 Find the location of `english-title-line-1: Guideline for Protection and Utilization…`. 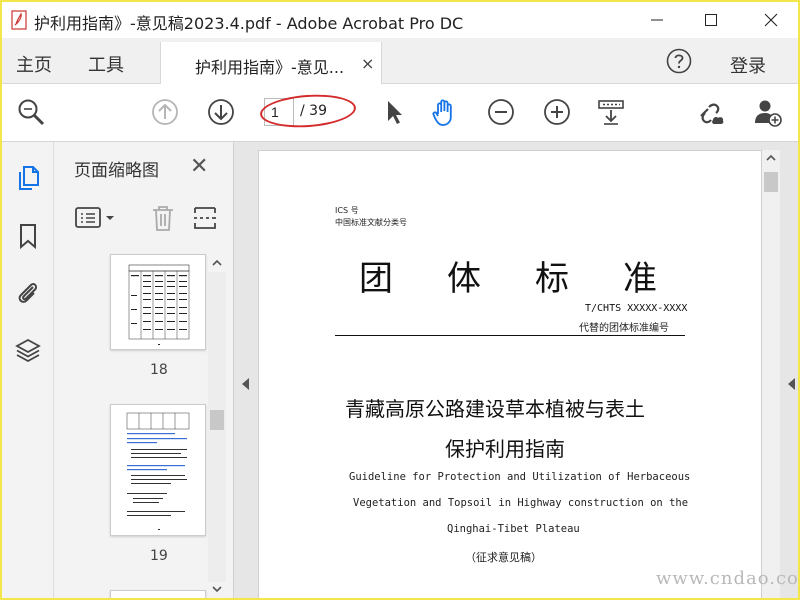

english-title-line-1: Guideline for Protection and Utilization… is located at coordinates (520, 477).